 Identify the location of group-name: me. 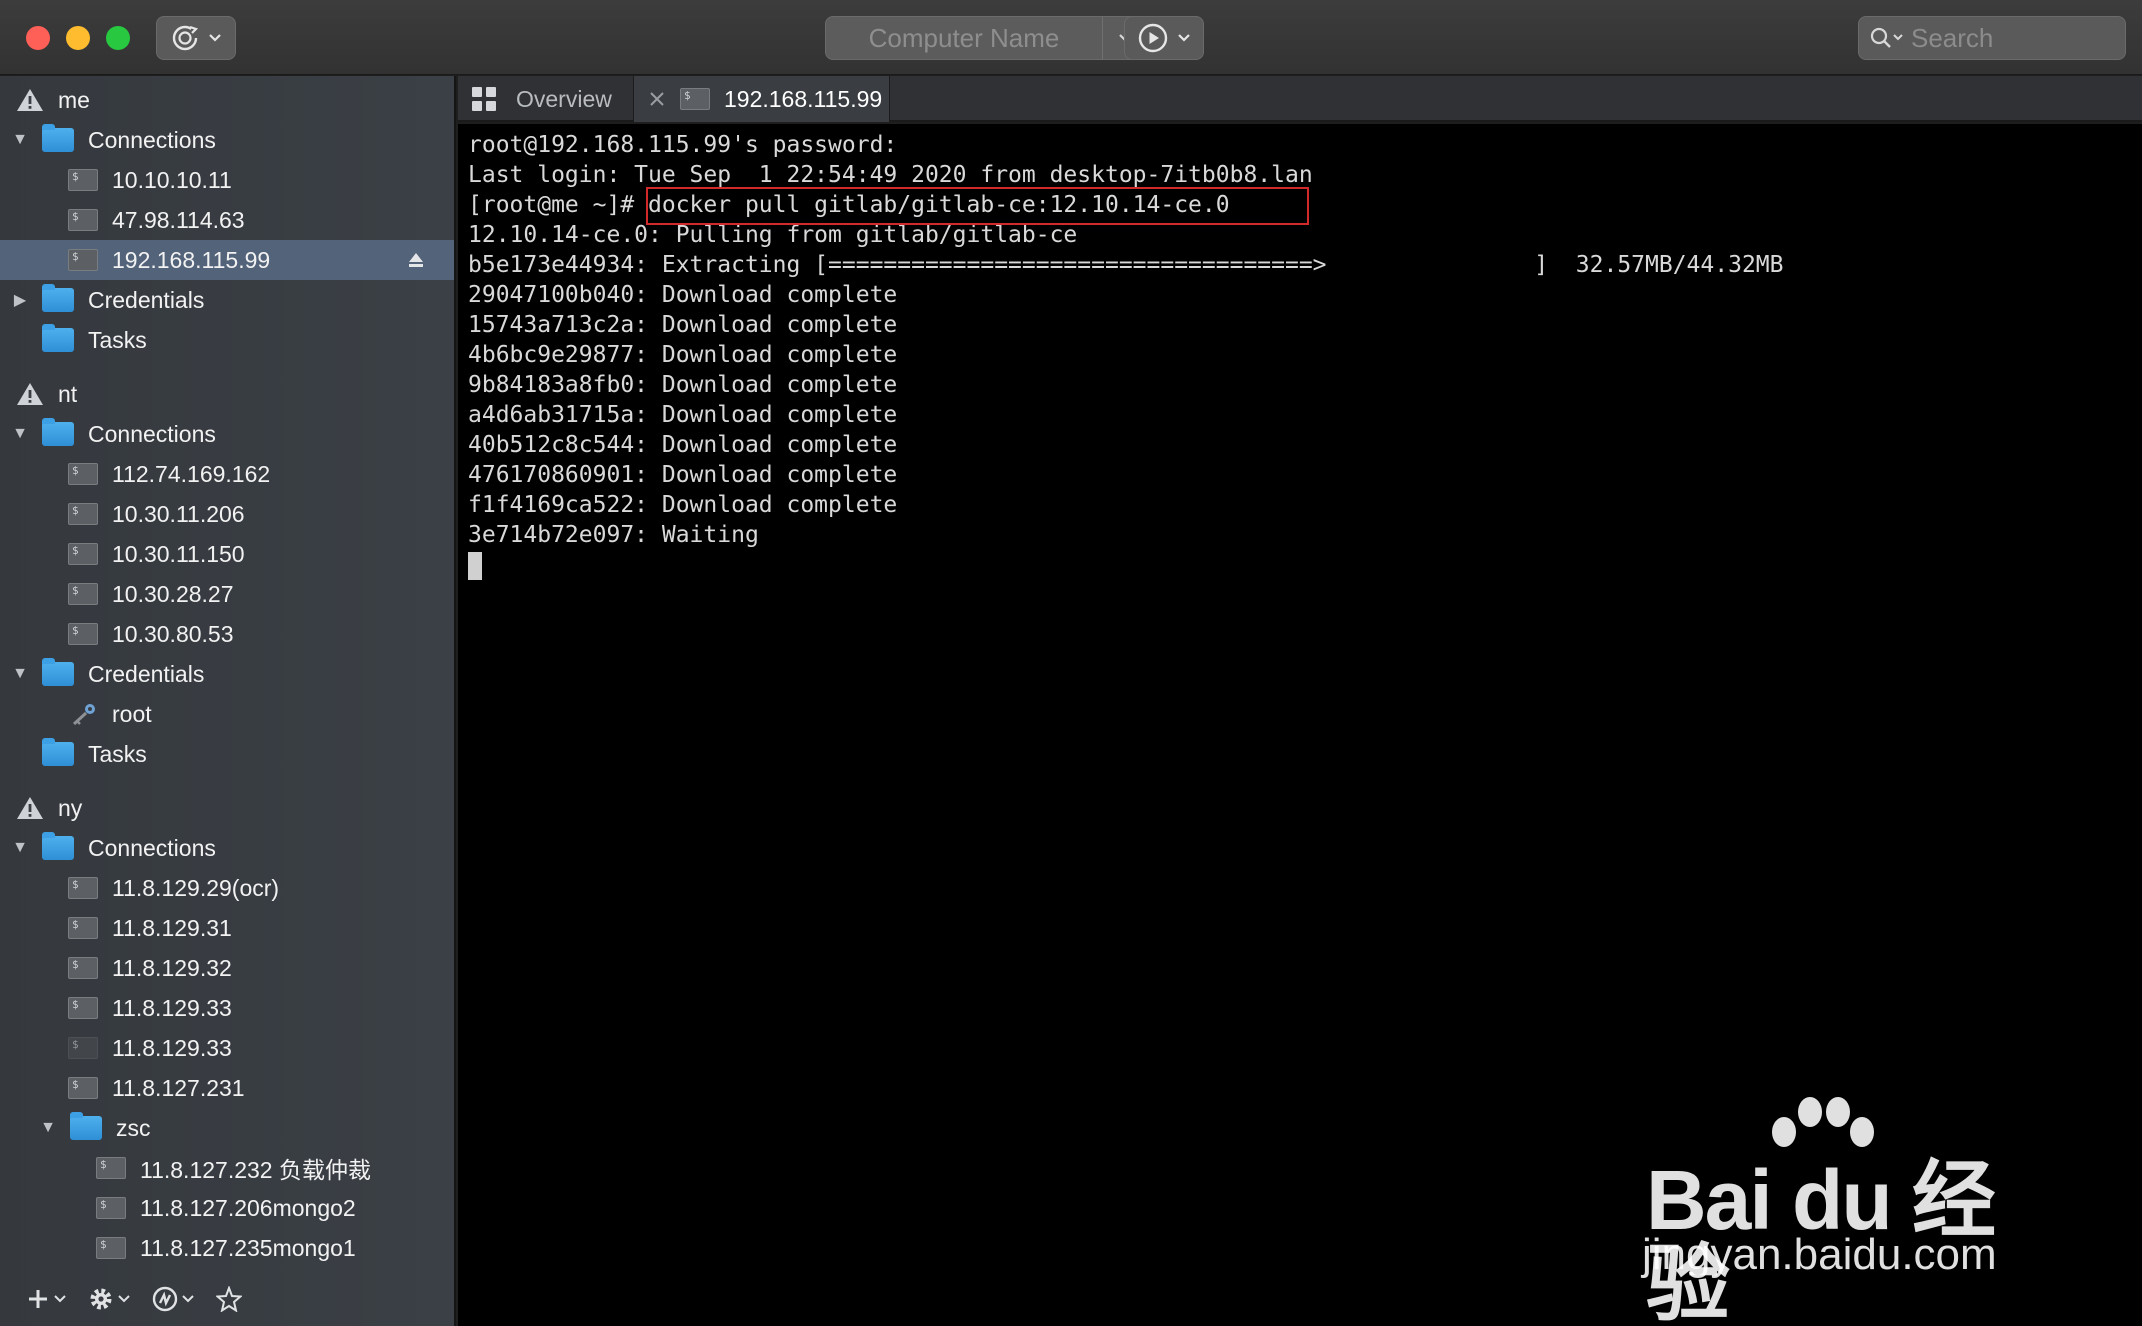
(74, 99).